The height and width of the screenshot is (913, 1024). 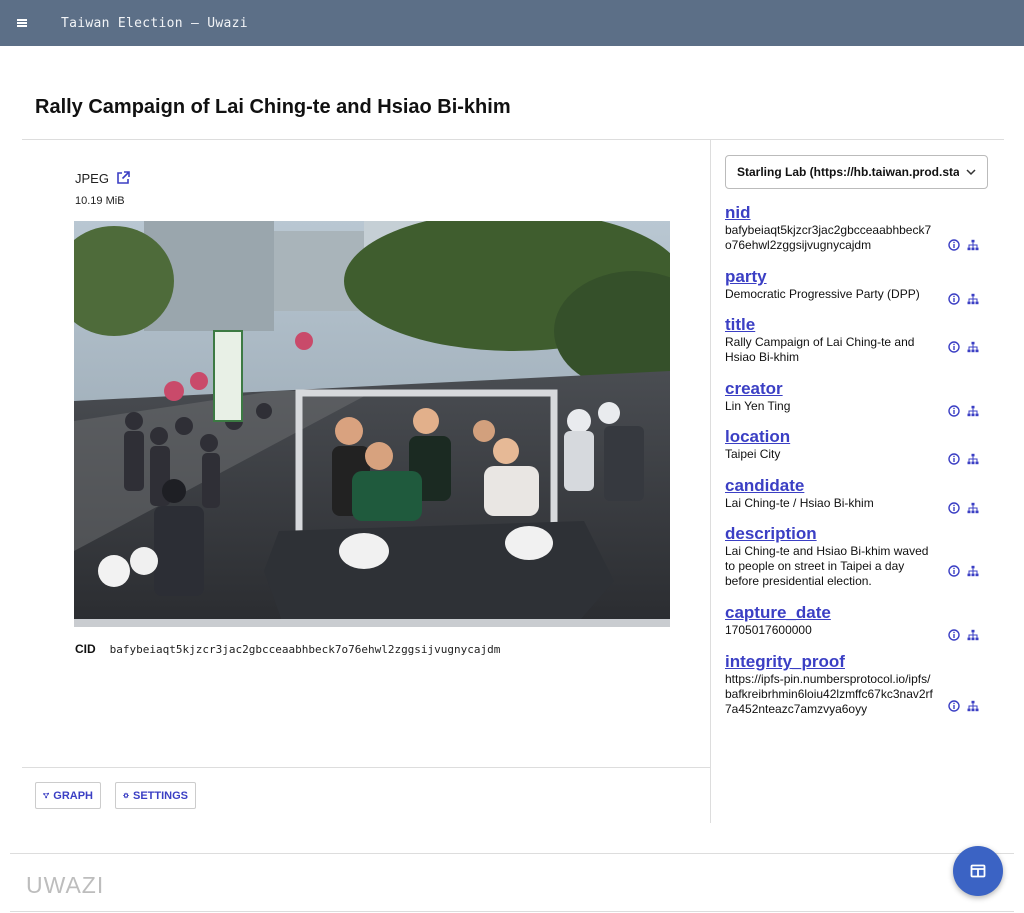 What do you see at coordinates (852, 398) in the screenshot?
I see `metadata-field-creator: creator Lin Yen Ting` at bounding box center [852, 398].